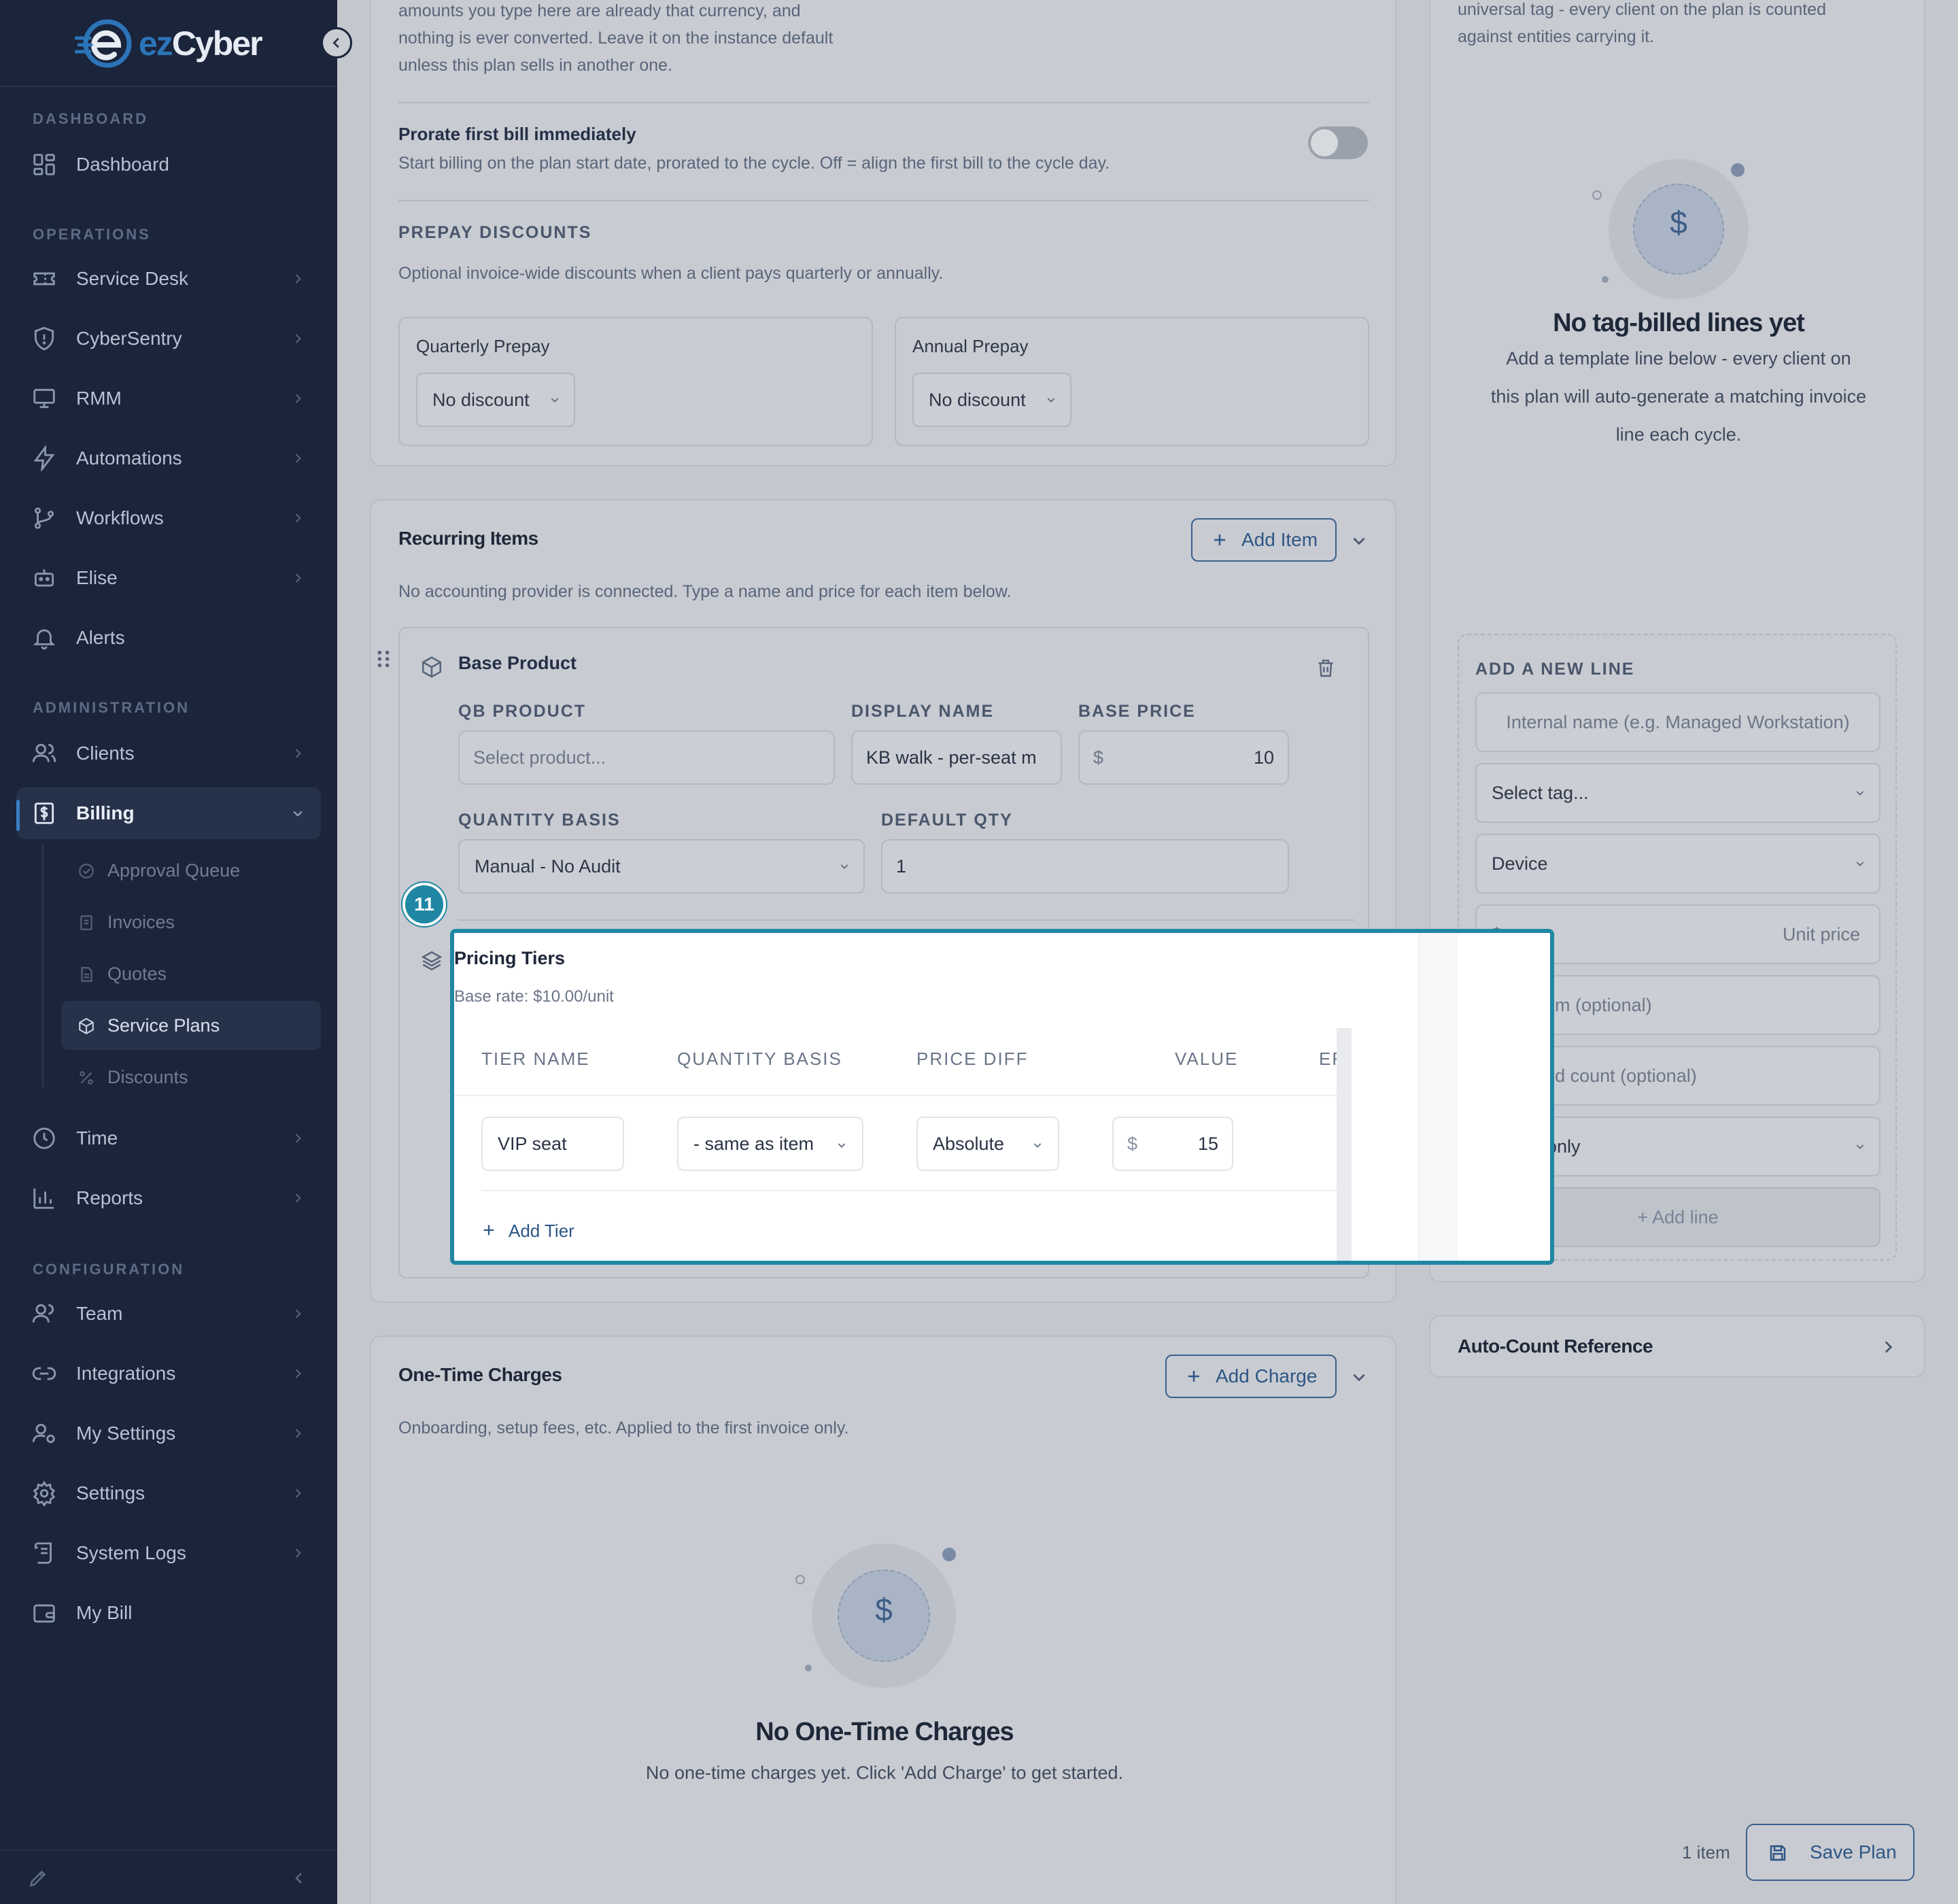 The height and width of the screenshot is (1904, 1958). Describe the element at coordinates (424, 905) in the screenshot. I see `step-badge: 11` at that location.